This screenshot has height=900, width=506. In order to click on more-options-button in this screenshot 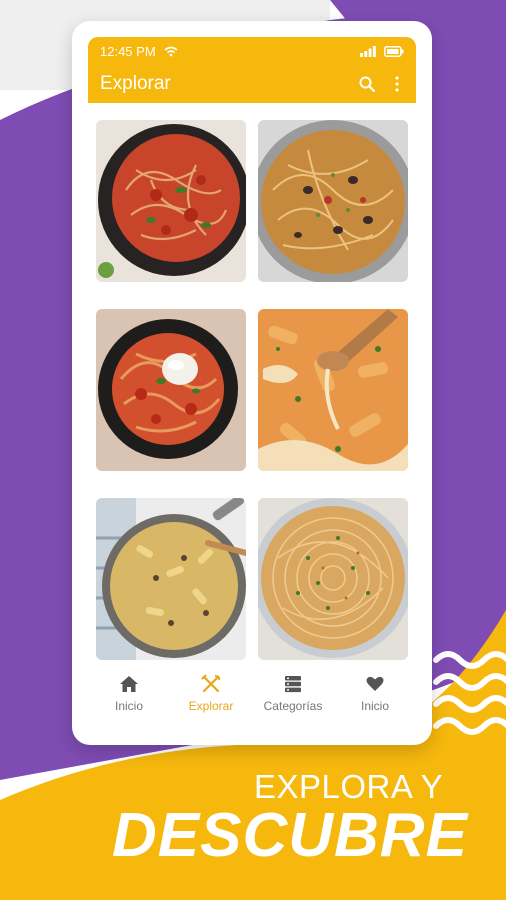, I will do `click(397, 84)`.